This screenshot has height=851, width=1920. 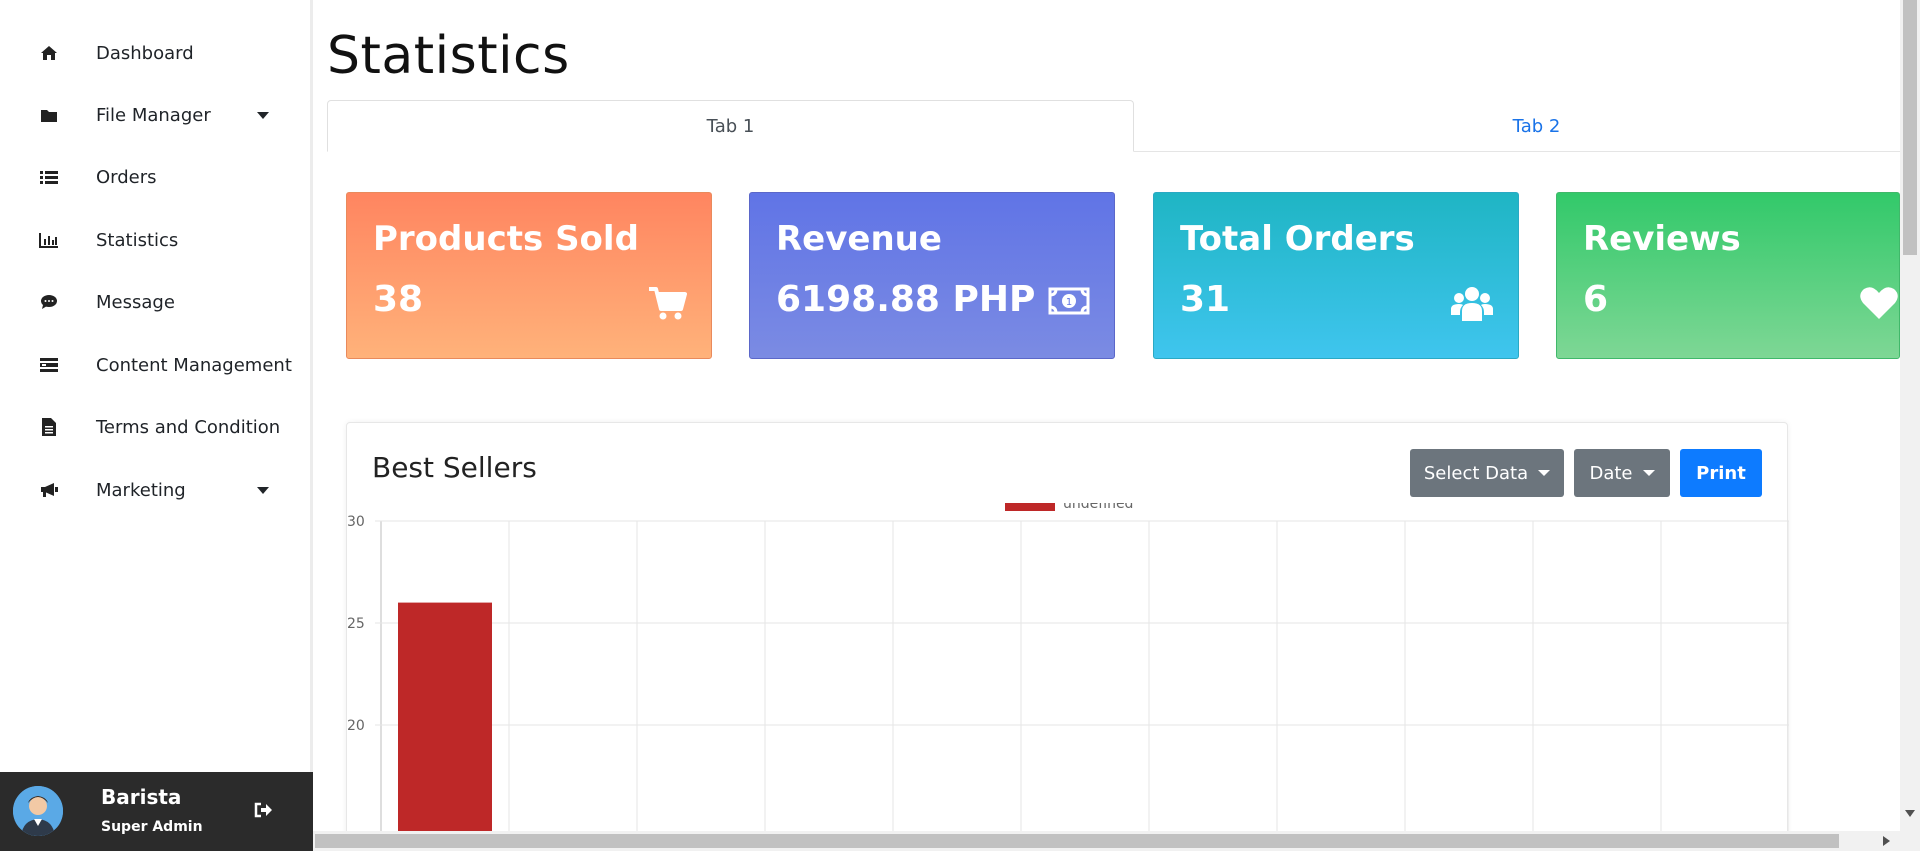 I want to click on card-value: 6, so click(x=1596, y=299).